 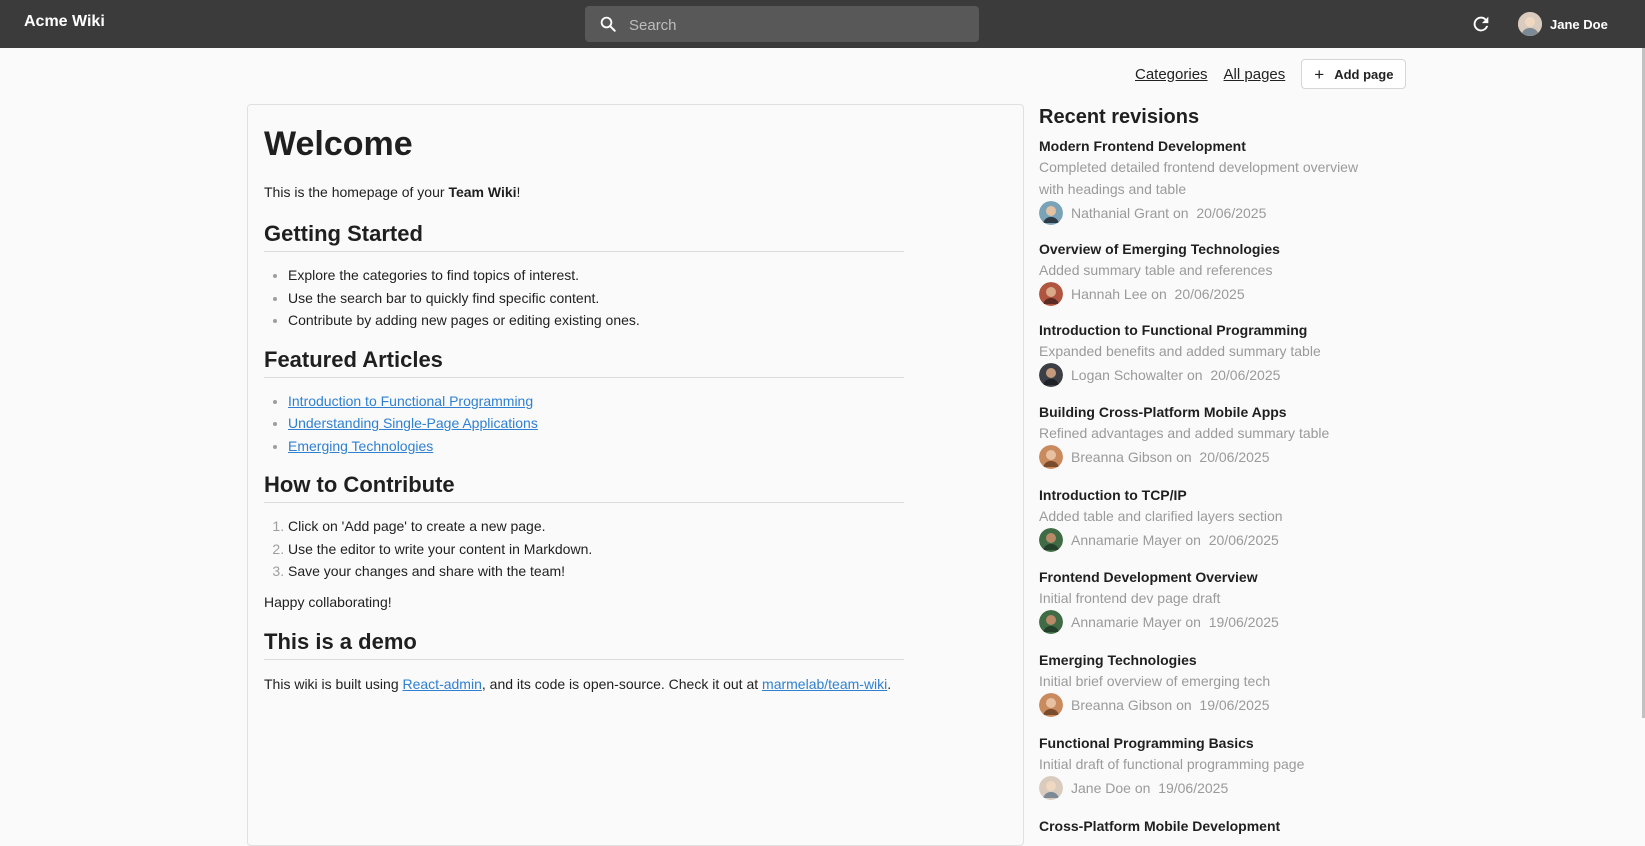 I want to click on page-actions: Categories All pages + Add page, so click(x=1271, y=74).